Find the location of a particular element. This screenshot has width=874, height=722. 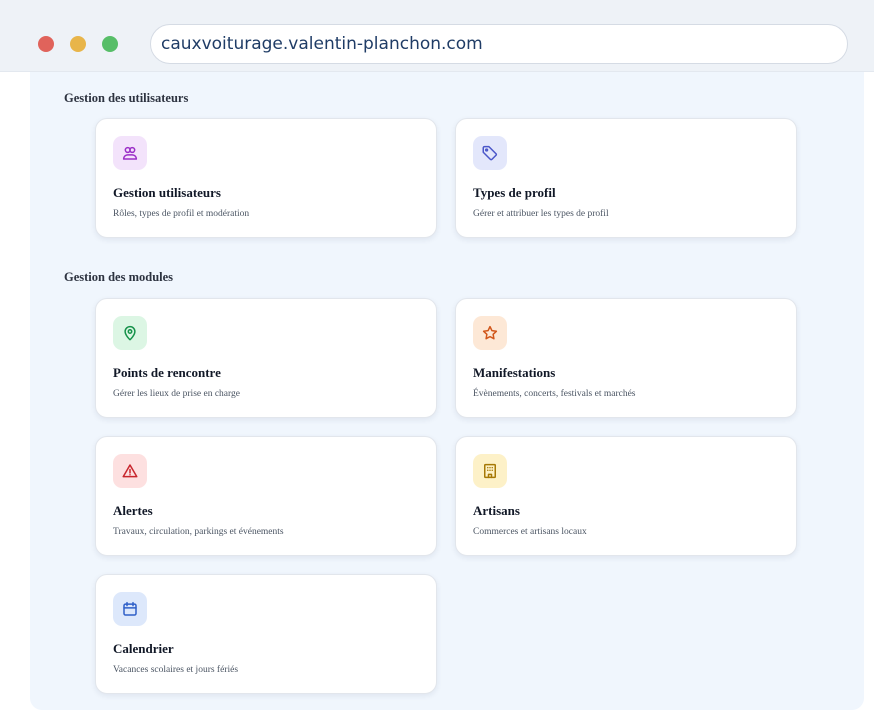

minimize-window-button is located at coordinates (78, 44).